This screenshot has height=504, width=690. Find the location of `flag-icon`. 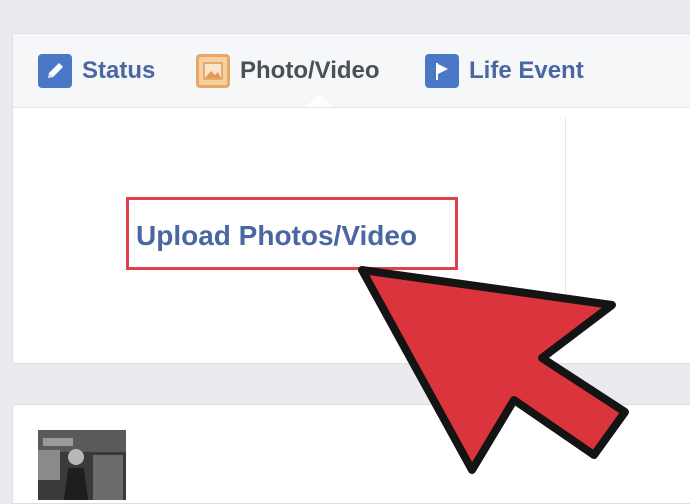

flag-icon is located at coordinates (442, 71).